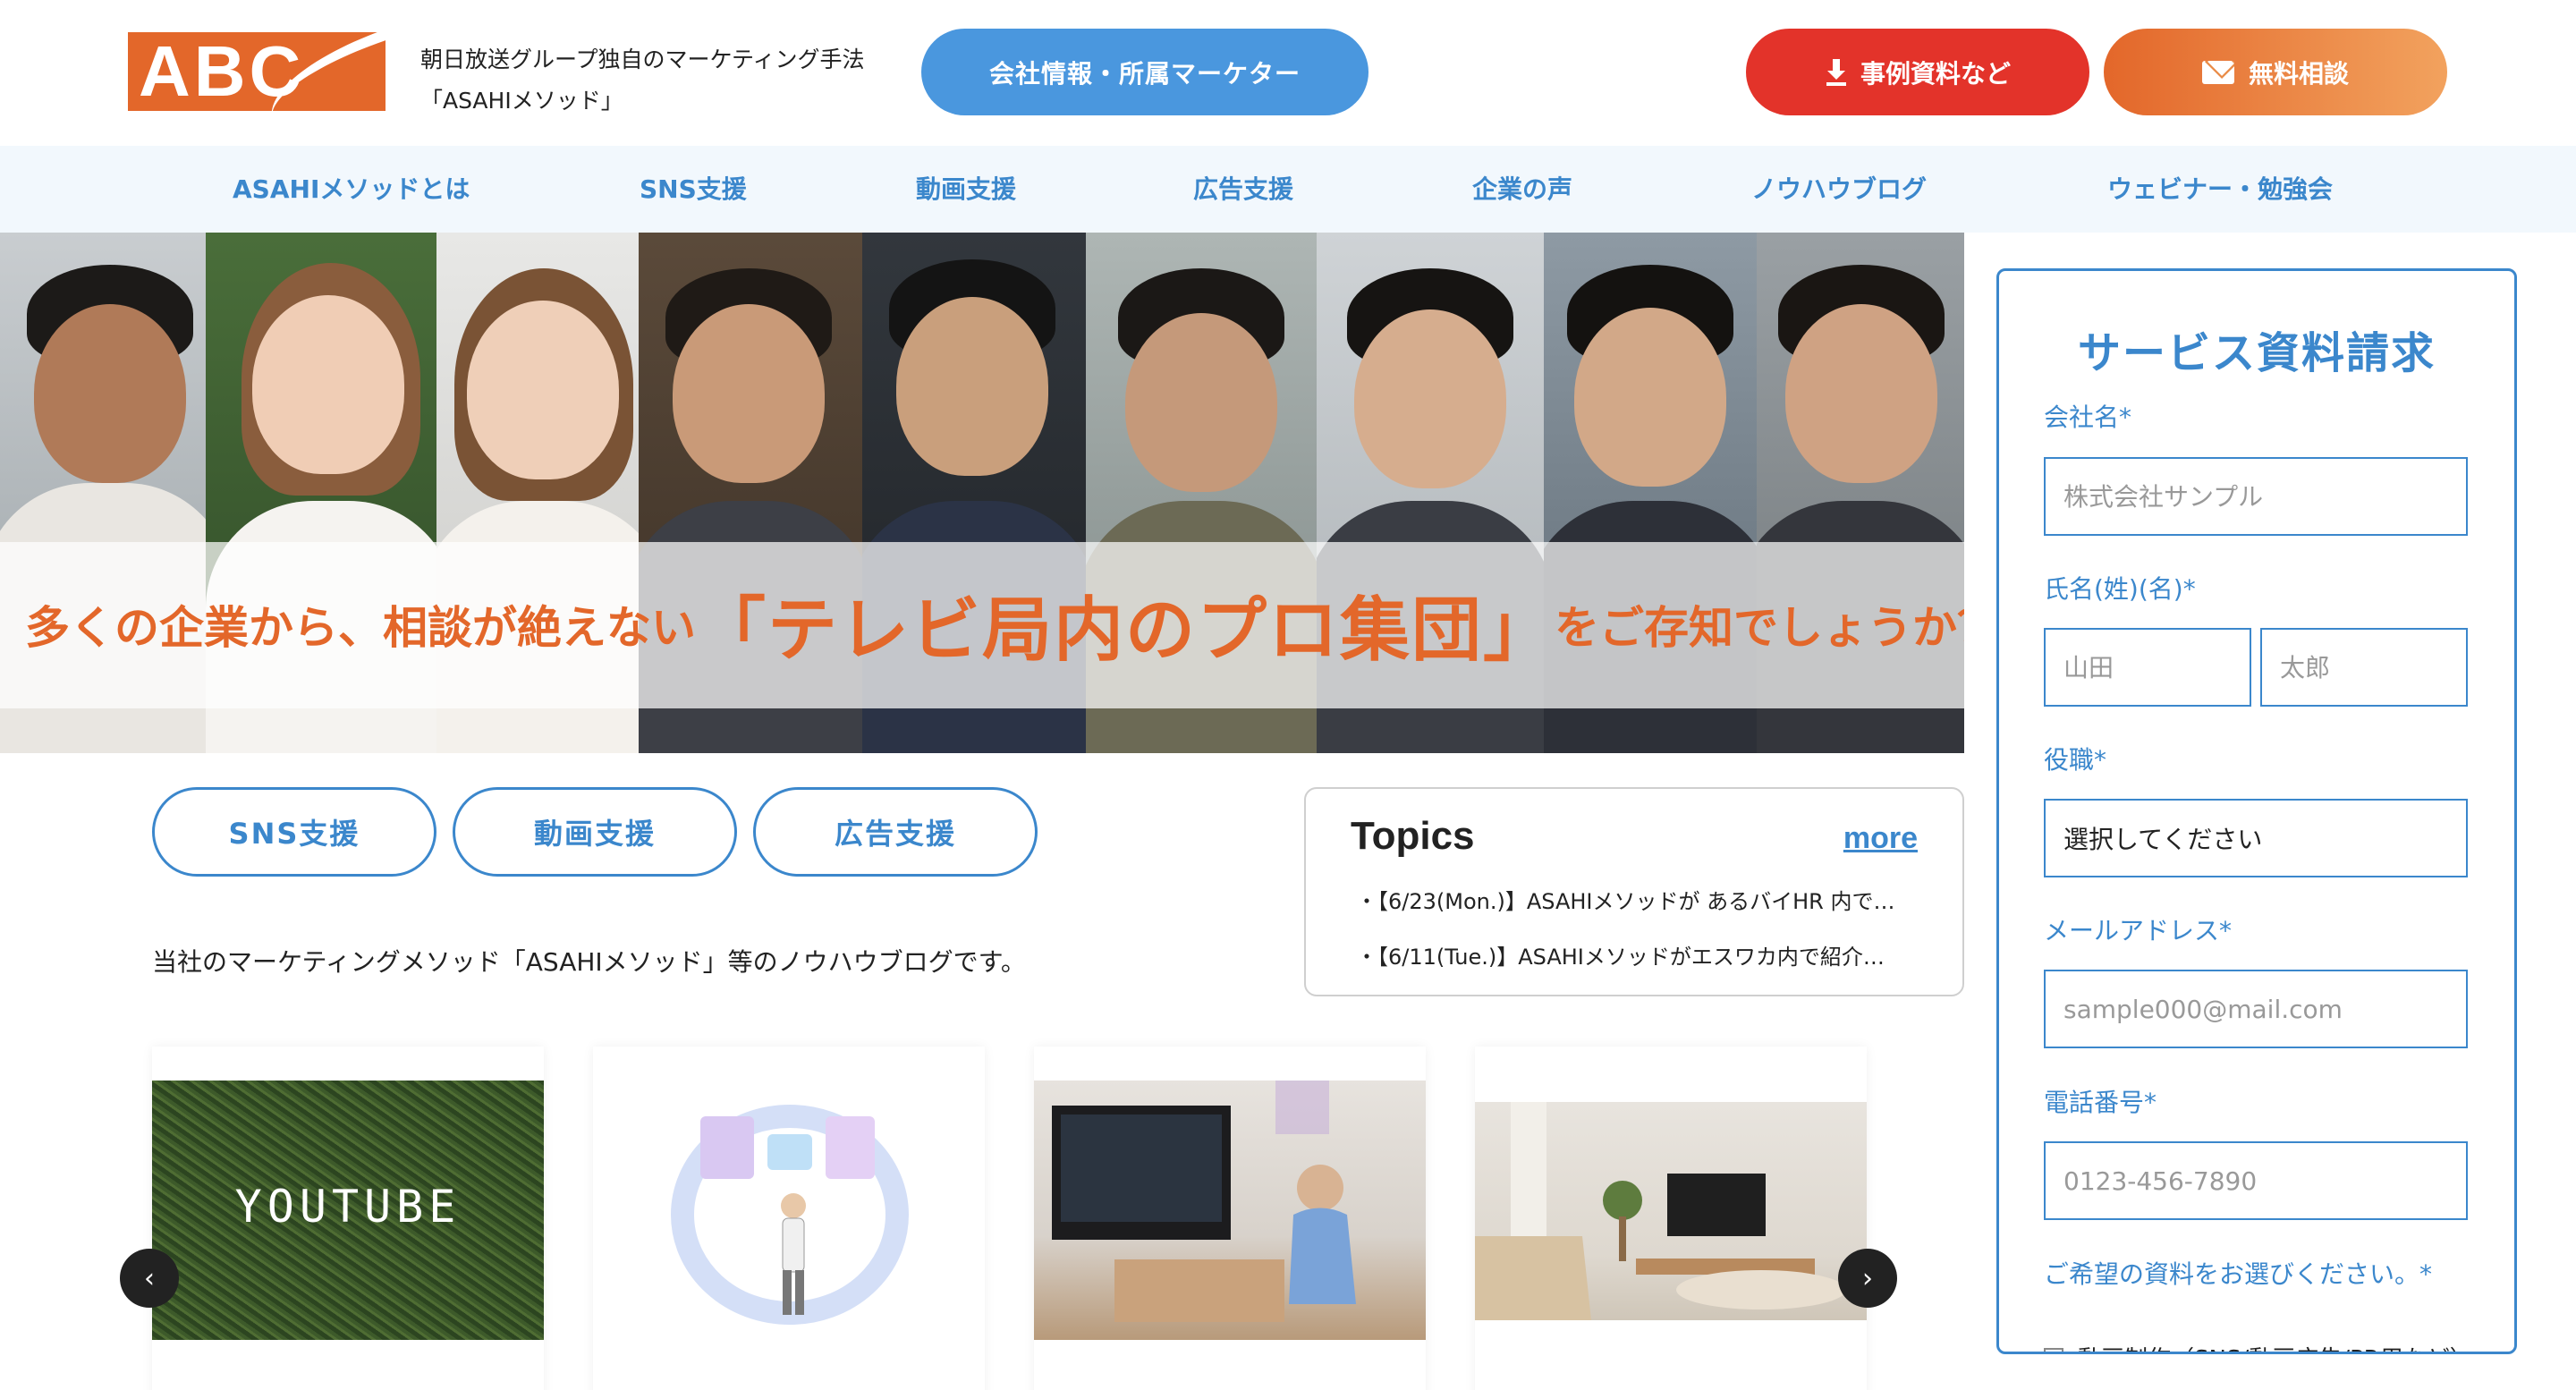  Describe the element at coordinates (1243, 189) in the screenshot. I see `nav-item-ads: 広告支援` at that location.